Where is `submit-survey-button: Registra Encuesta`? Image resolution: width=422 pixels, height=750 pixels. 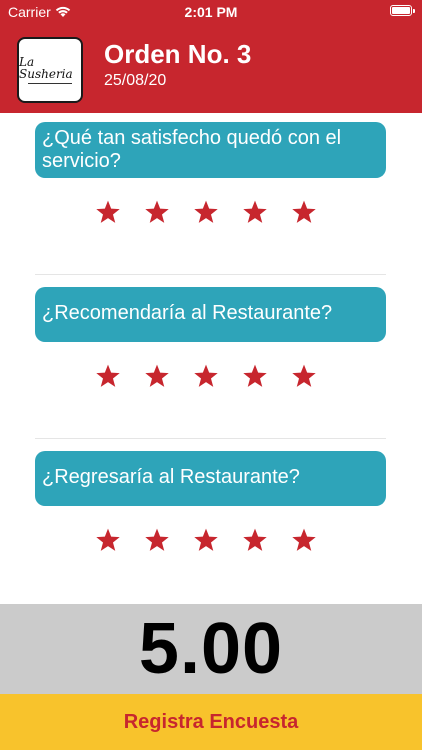 submit-survey-button: Registra Encuesta is located at coordinates (211, 722).